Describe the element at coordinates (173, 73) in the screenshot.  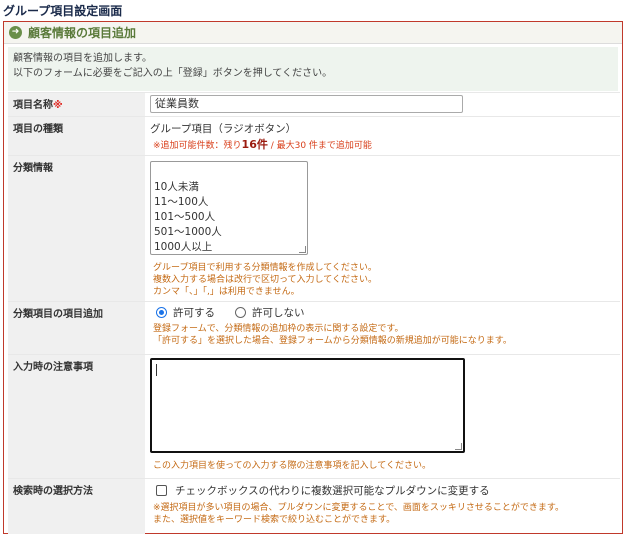
I see `intro-line-2: 以下のフォームに必要をご記入の上「登録」ボタンを押してください。` at that location.